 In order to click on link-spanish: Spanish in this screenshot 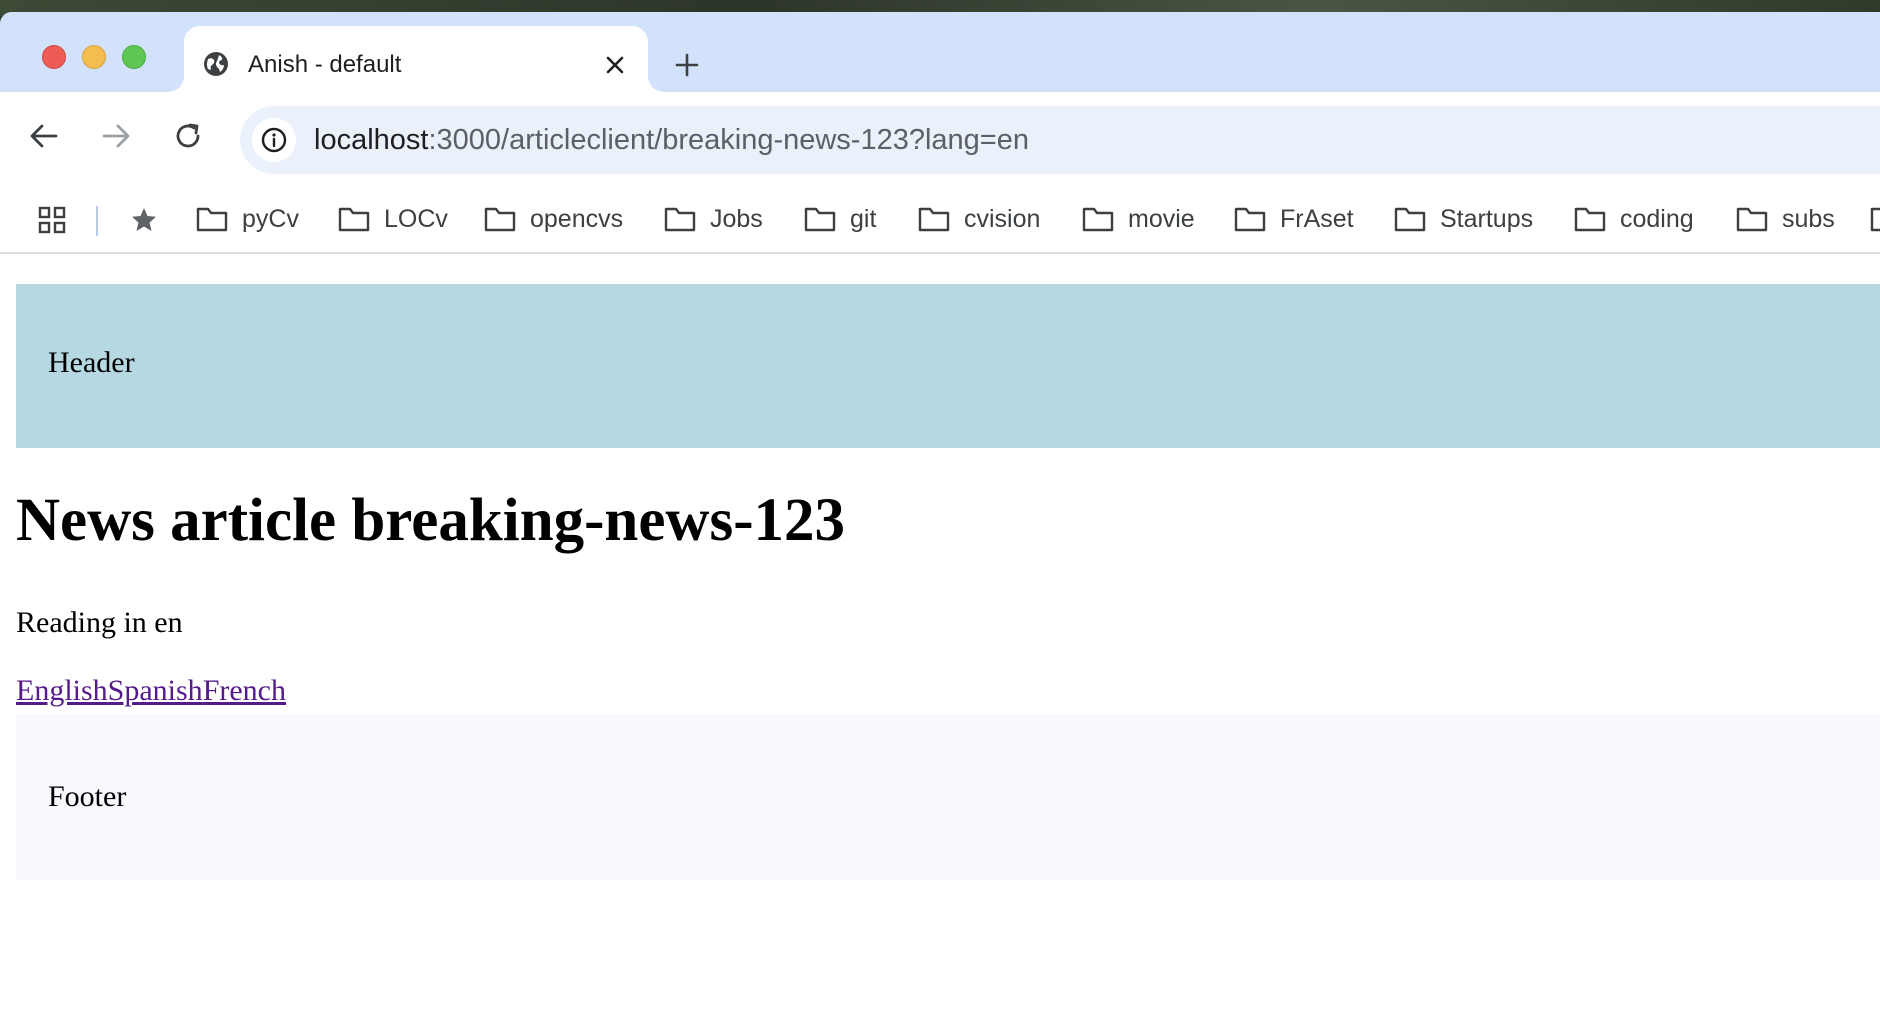, I will do `click(155, 690)`.